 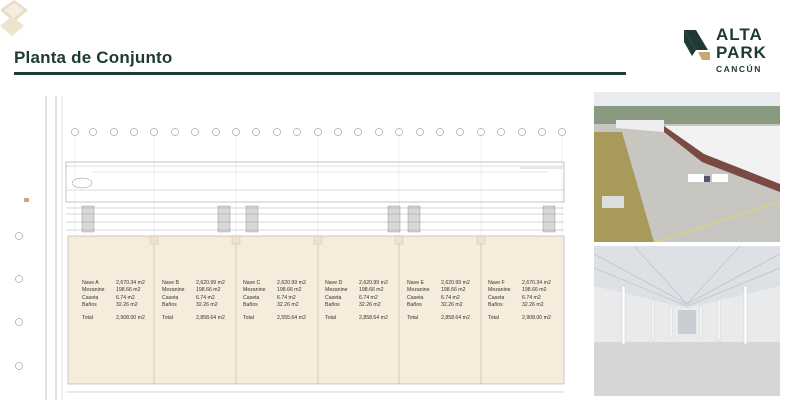 What do you see at coordinates (687, 321) in the screenshot?
I see `interior-render-image` at bounding box center [687, 321].